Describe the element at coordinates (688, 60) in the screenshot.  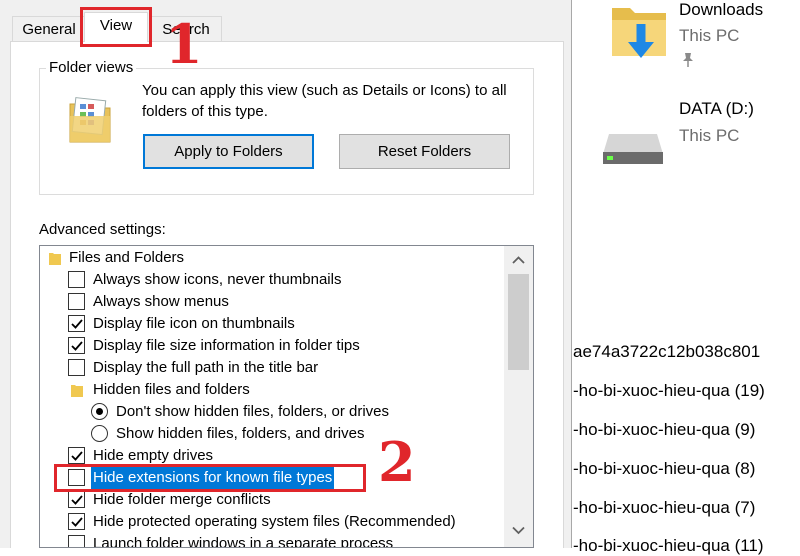
I see `pin-icon` at that location.